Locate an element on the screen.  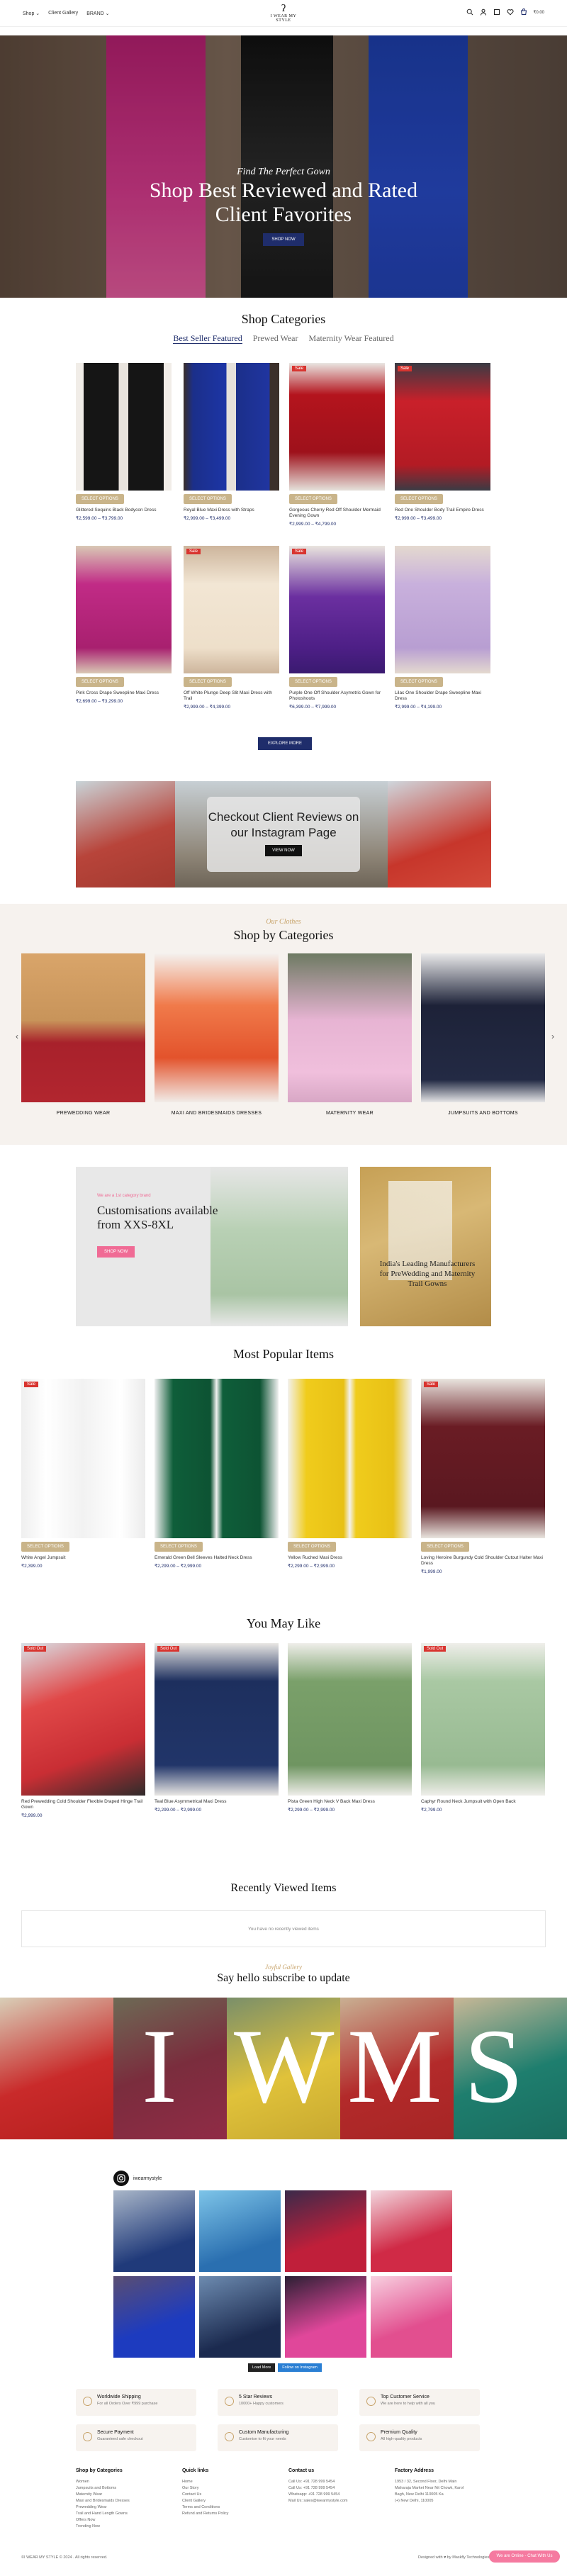
footer-link: Trail and Hand Length Gowns is located at coordinates (132, 2514).